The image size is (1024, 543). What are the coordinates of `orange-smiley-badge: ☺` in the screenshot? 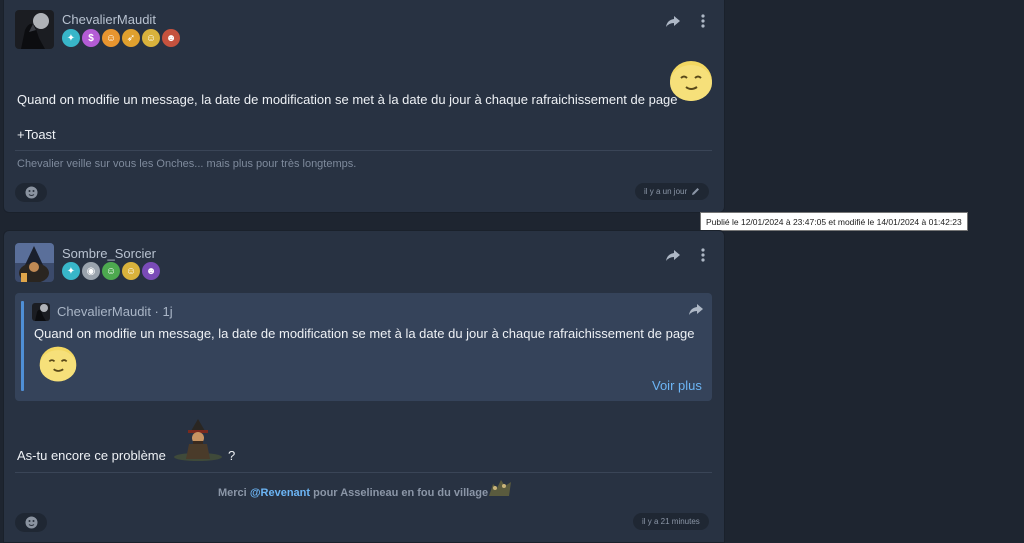 It's located at (111, 38).